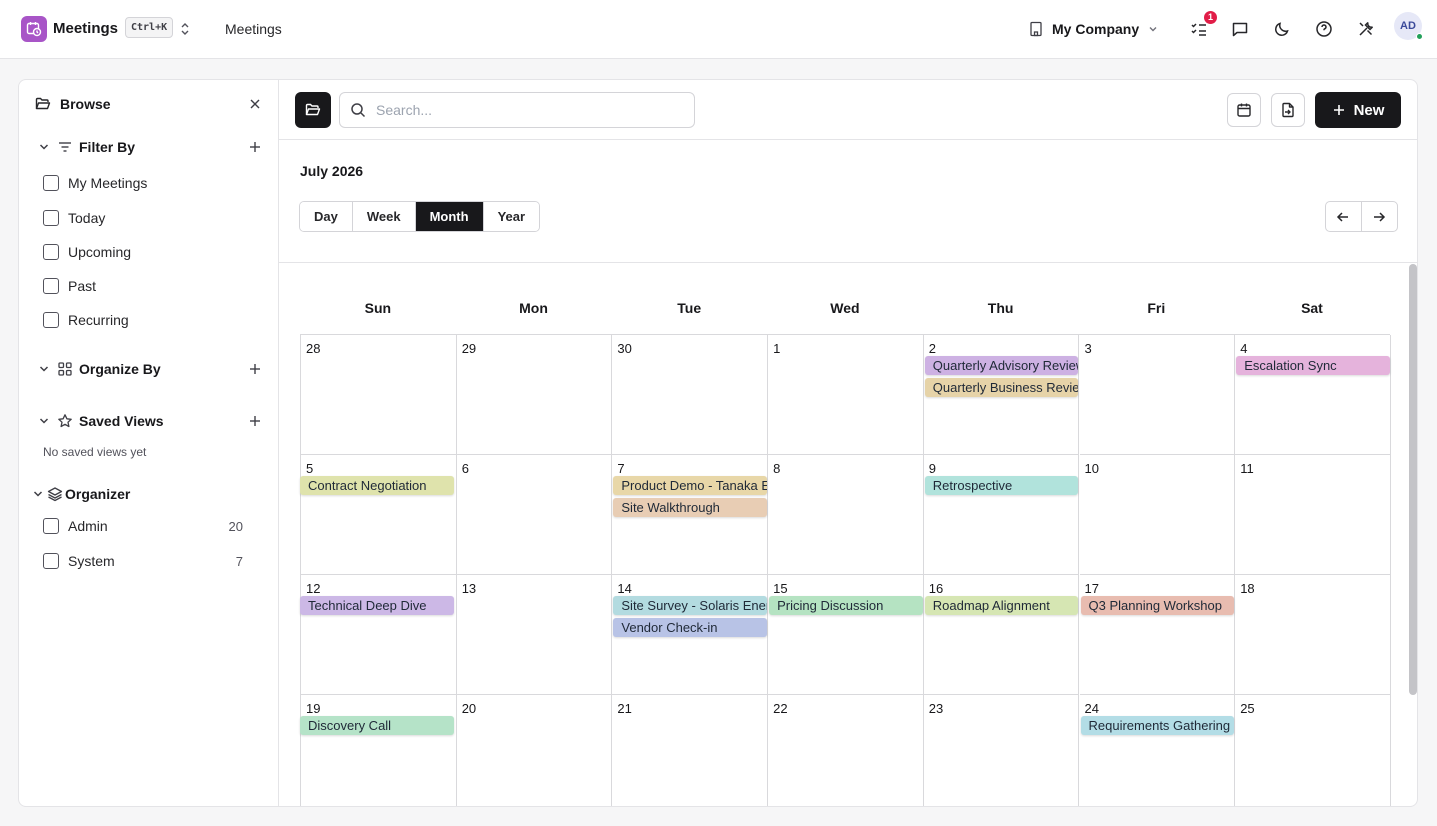 Image resolution: width=1437 pixels, height=826 pixels. I want to click on tools-icon, so click(1366, 29).